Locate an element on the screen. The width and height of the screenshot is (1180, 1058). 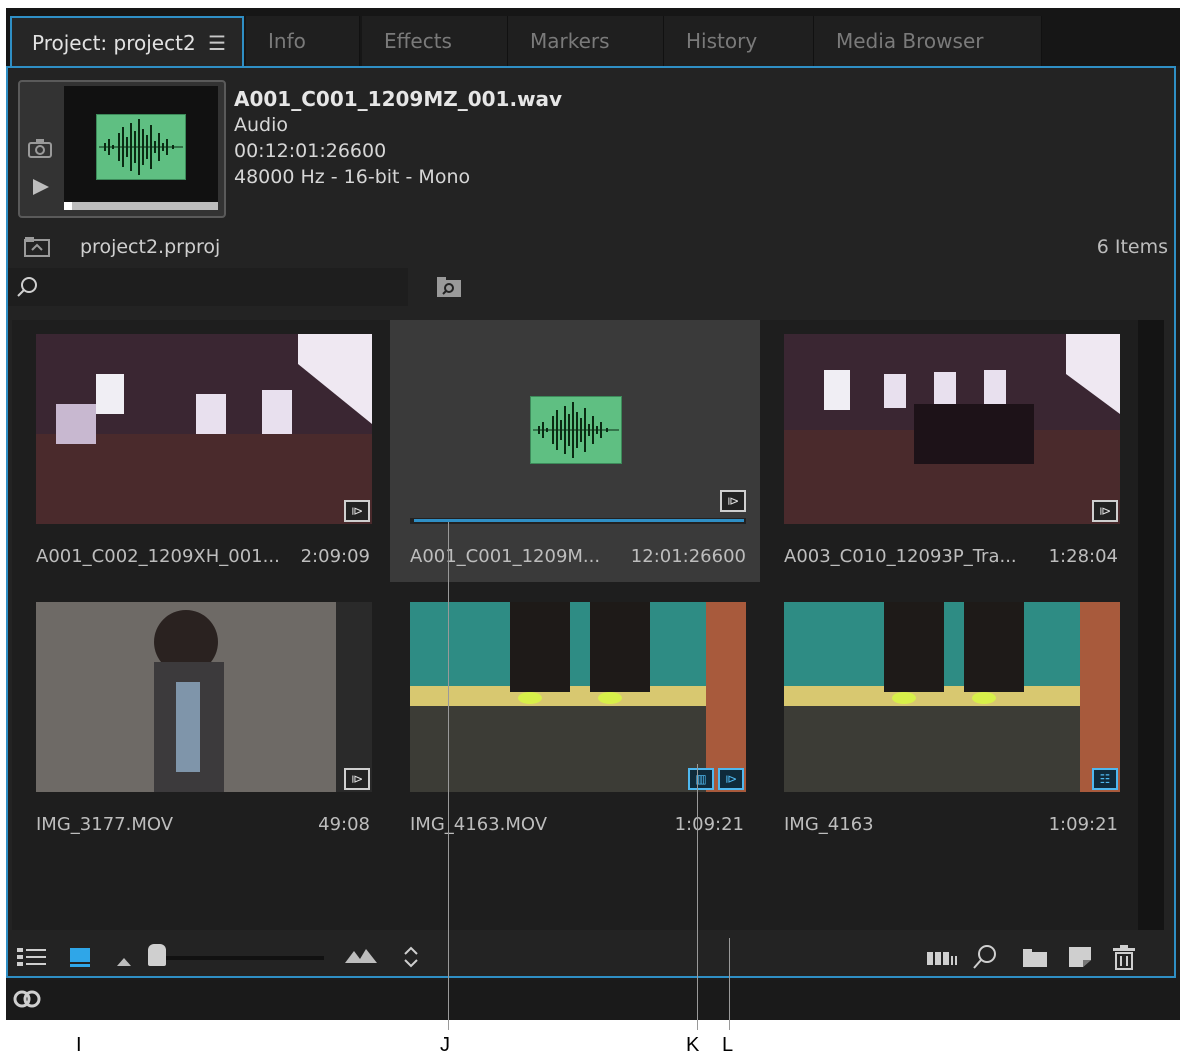
tab-markers: Markers is located at coordinates (586, 41).